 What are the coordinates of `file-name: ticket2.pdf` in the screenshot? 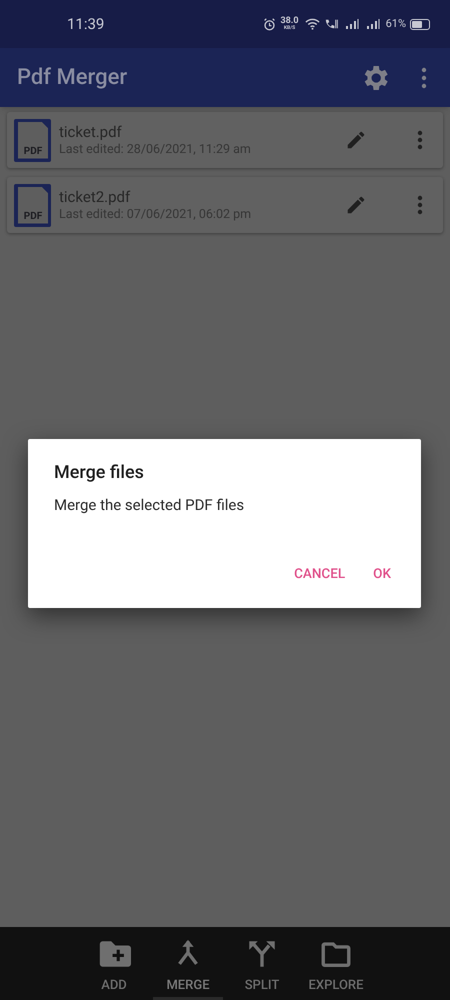 It's located at (95, 197).